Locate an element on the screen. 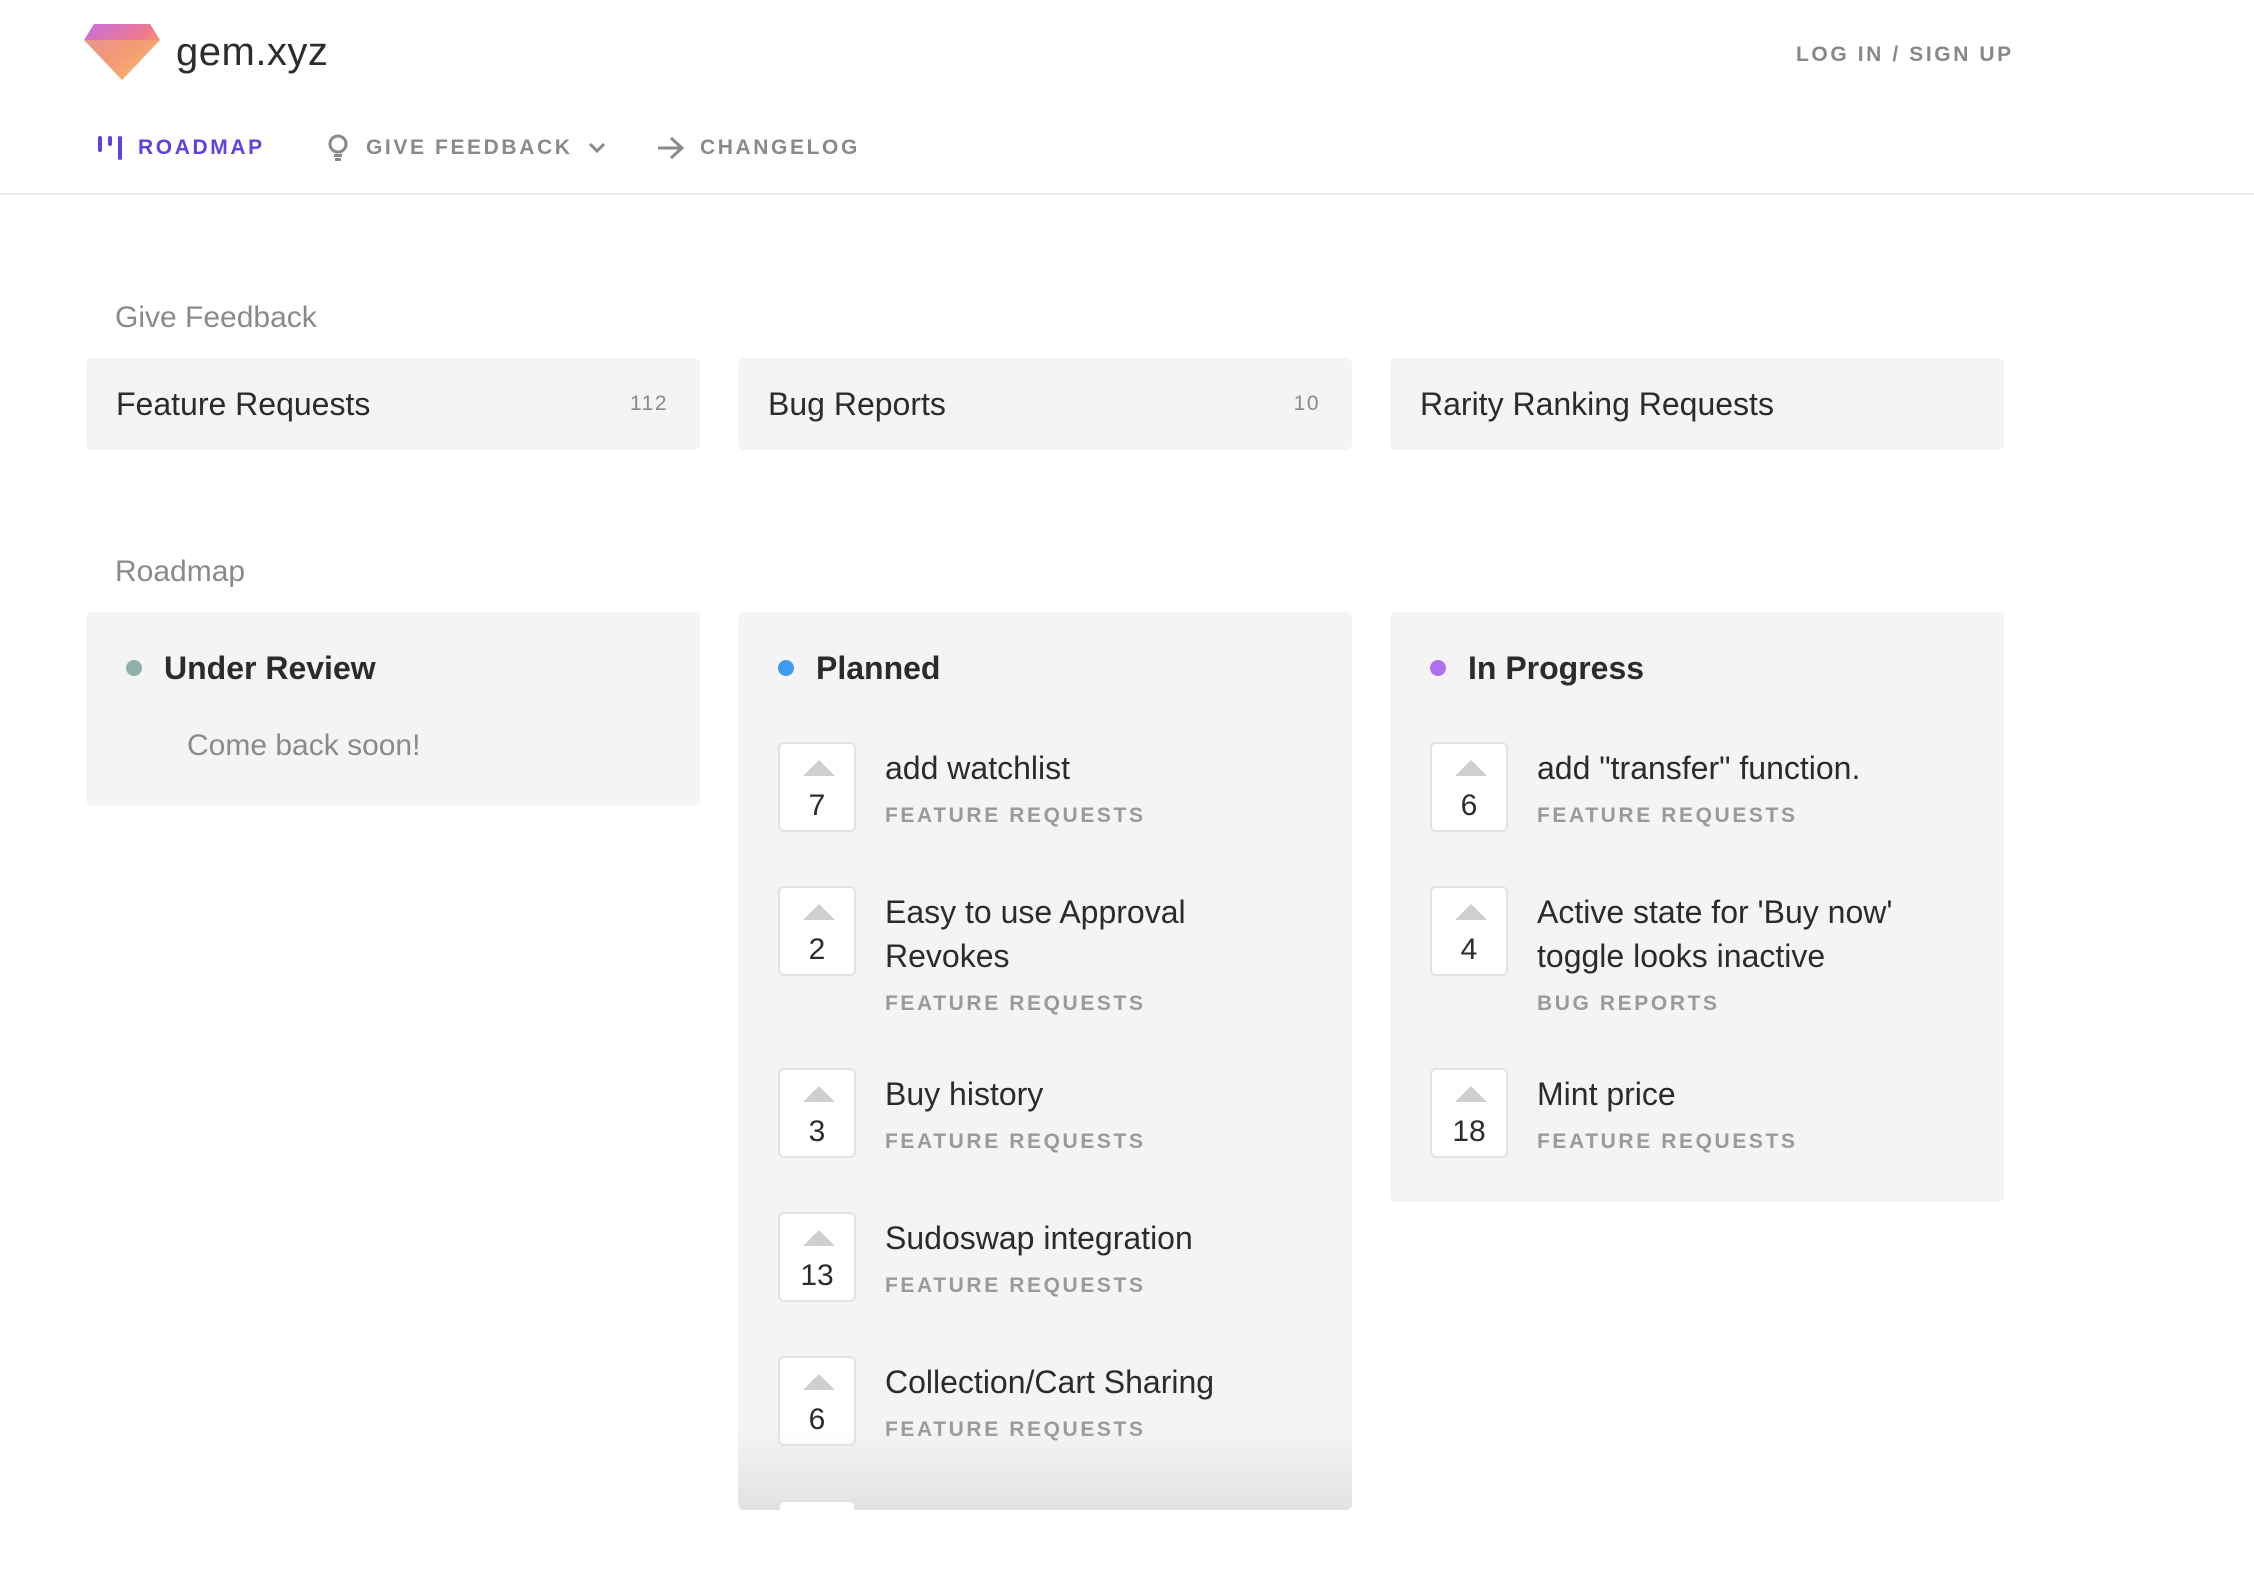  give-feedback-heading: Give Feedback is located at coordinates (216, 317).